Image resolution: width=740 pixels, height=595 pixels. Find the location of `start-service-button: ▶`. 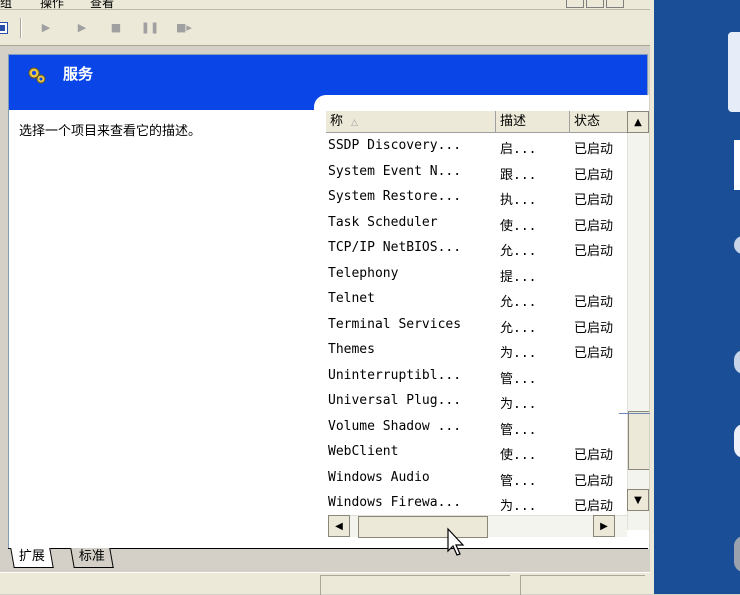

start-service-button: ▶ is located at coordinates (46, 27).